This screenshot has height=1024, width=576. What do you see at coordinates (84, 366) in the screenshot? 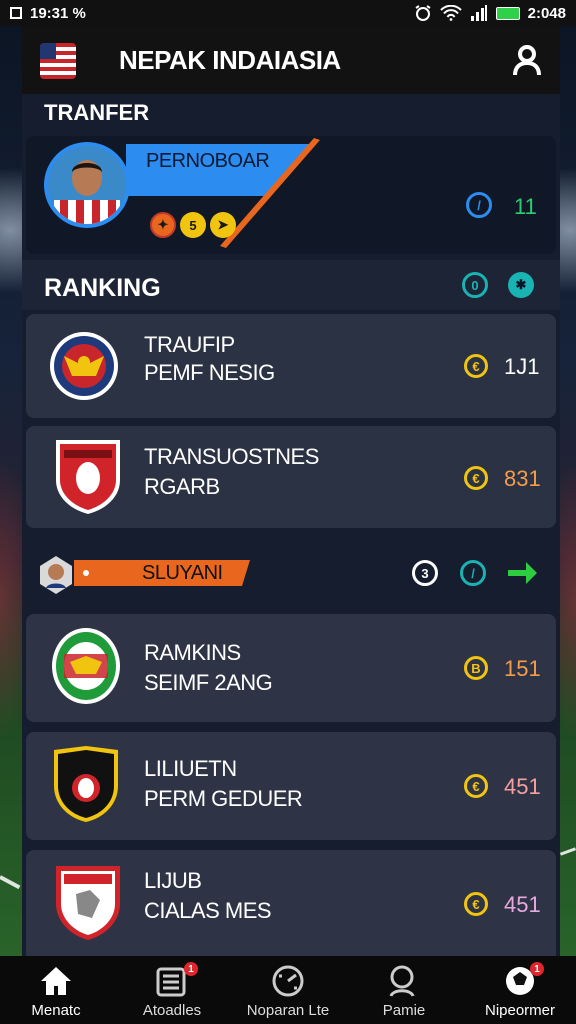
I see `club-crest-eagle-icon` at bounding box center [84, 366].